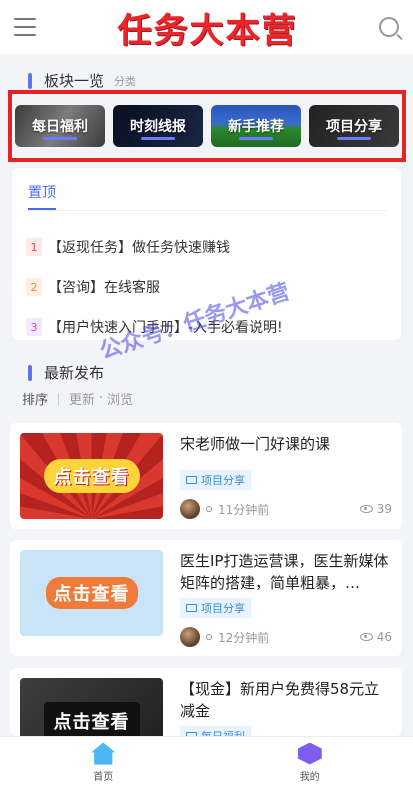  I want to click on post-title: 【现金】新用户免费得58元立减金, so click(280, 700).